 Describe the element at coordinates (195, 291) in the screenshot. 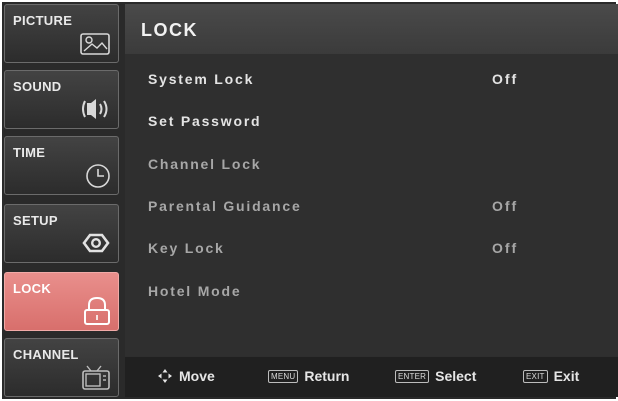

I see `menu-item-label: Hotel Mode` at that location.